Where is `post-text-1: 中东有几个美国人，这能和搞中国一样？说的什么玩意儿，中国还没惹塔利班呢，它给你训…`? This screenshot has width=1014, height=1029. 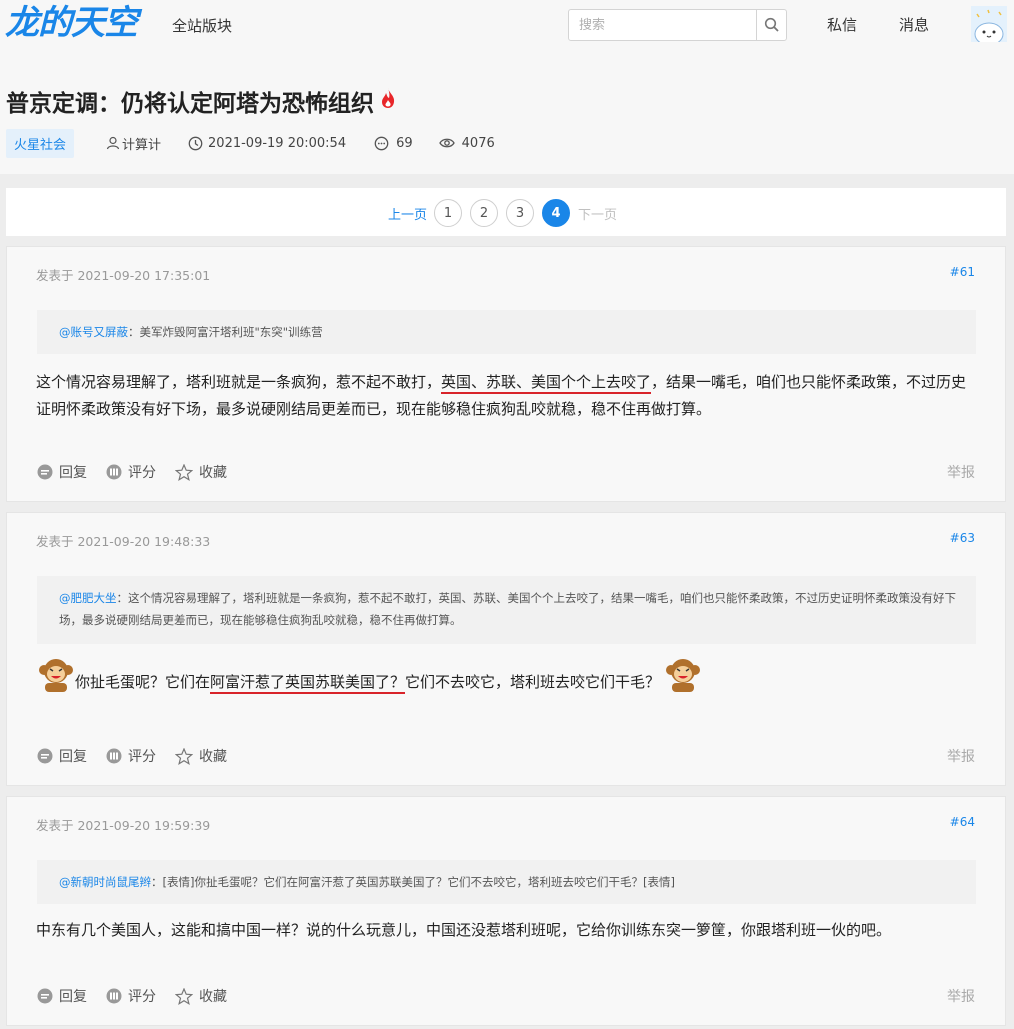
post-text-1: 中东有几个美国人，这能和搞中国一样？说的什么玩意儿，中国还没惹塔利班呢，它给你训… is located at coordinates (464, 930).